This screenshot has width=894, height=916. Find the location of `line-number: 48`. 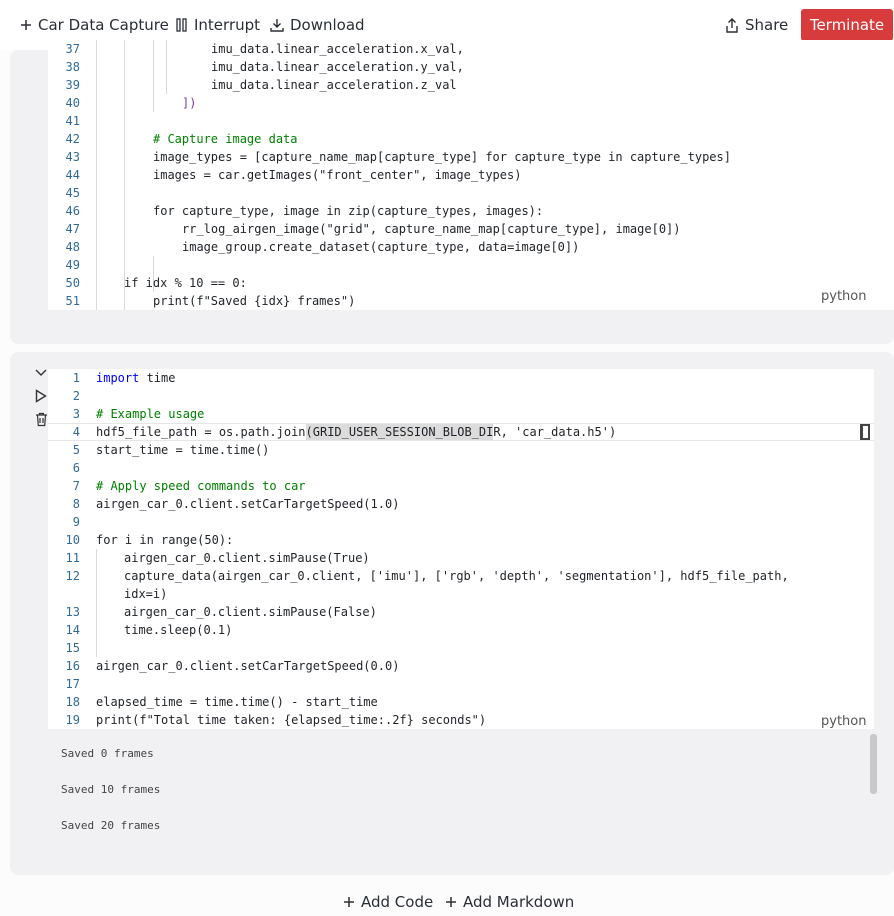

line-number: 48 is located at coordinates (72, 247).